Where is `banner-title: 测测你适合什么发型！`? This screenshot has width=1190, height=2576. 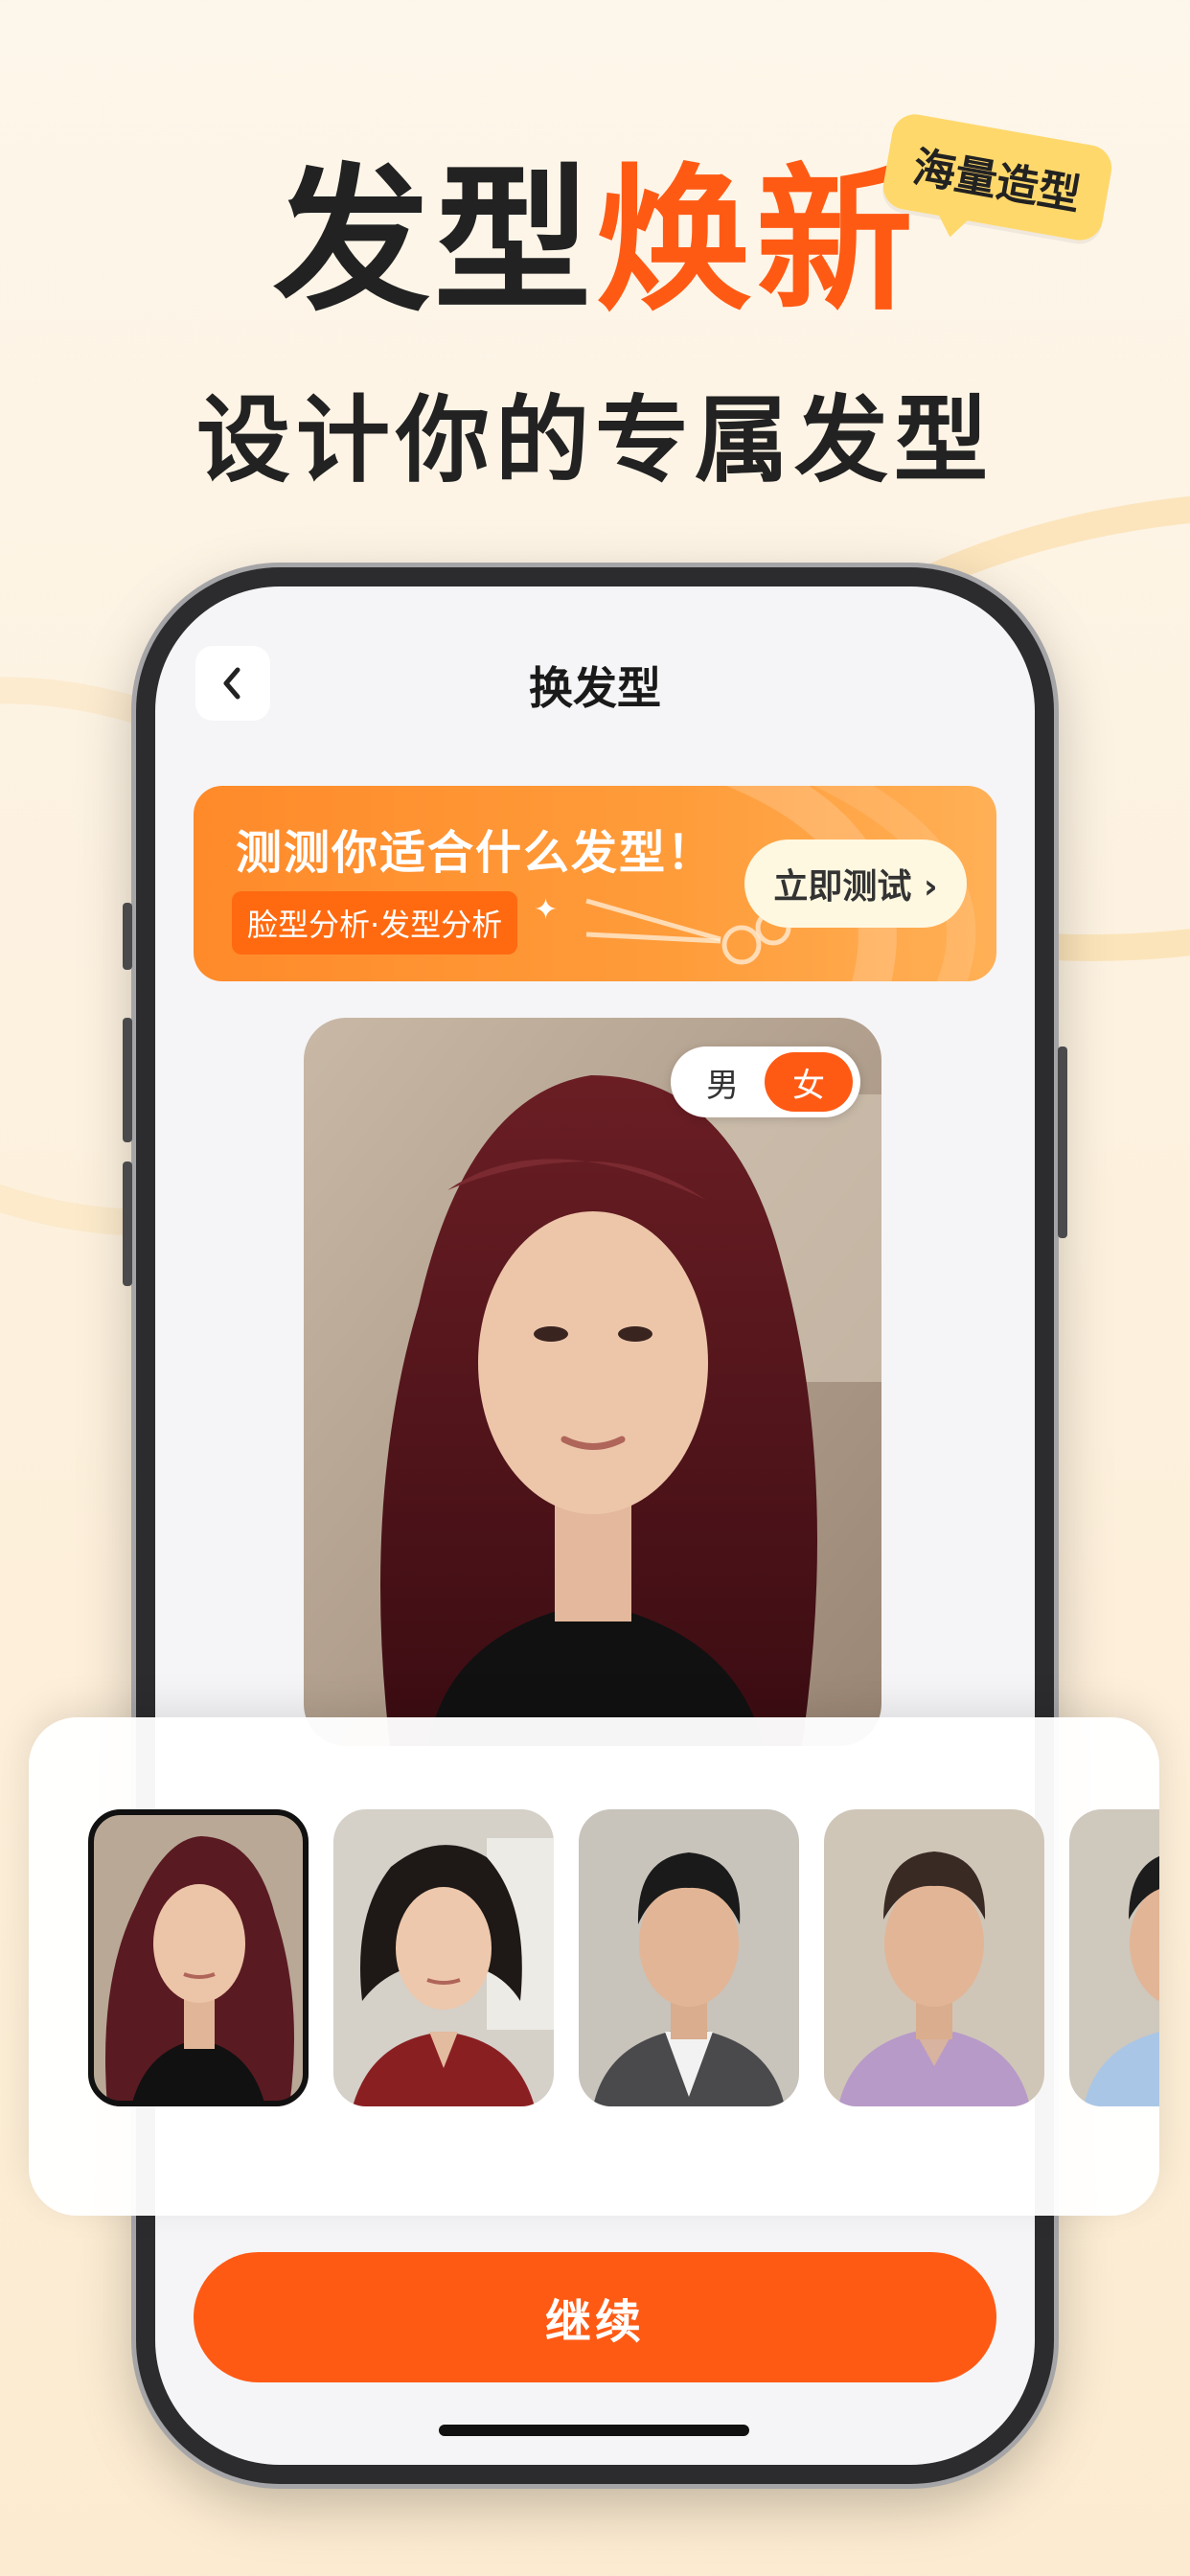
banner-title: 测测你适合什么发型！ is located at coordinates (476, 853).